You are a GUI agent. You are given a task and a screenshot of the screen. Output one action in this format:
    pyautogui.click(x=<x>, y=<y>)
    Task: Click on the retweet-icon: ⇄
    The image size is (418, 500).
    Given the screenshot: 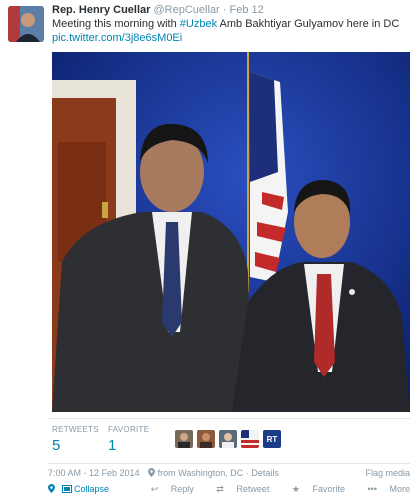 What is the action you would take?
    pyautogui.click(x=220, y=489)
    